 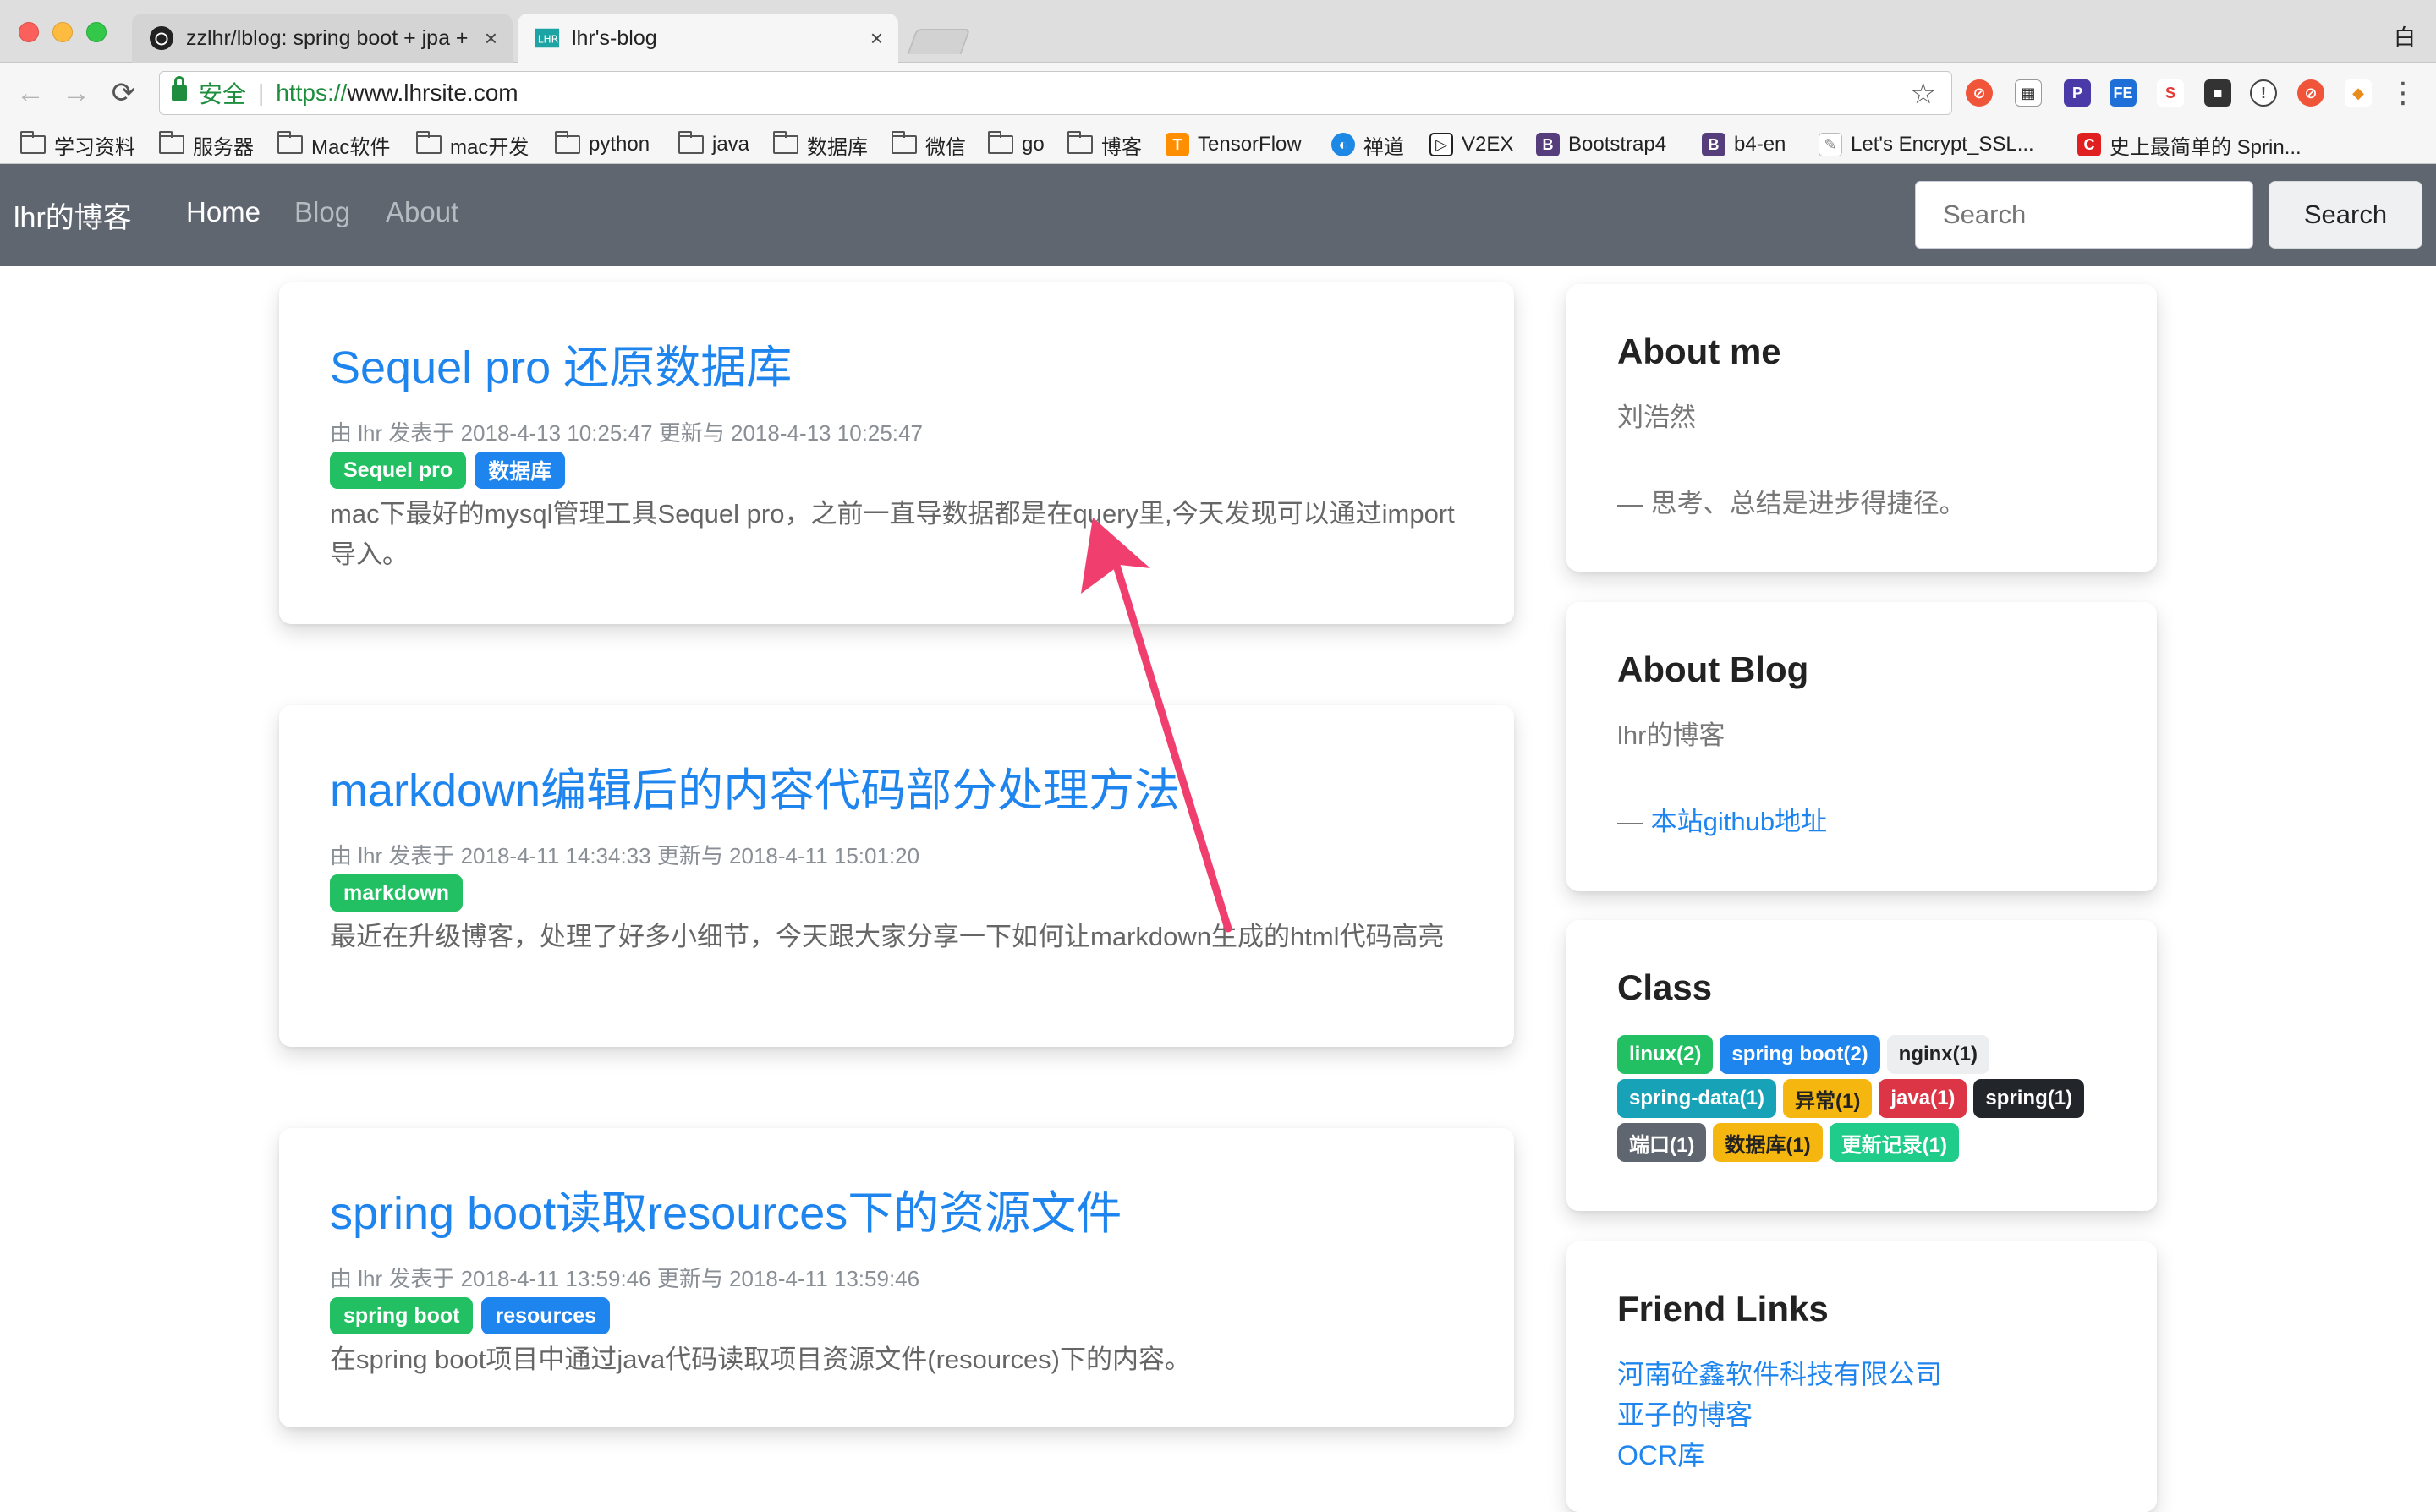 What do you see at coordinates (223, 94) in the screenshot?
I see `secure-label: 安全` at bounding box center [223, 94].